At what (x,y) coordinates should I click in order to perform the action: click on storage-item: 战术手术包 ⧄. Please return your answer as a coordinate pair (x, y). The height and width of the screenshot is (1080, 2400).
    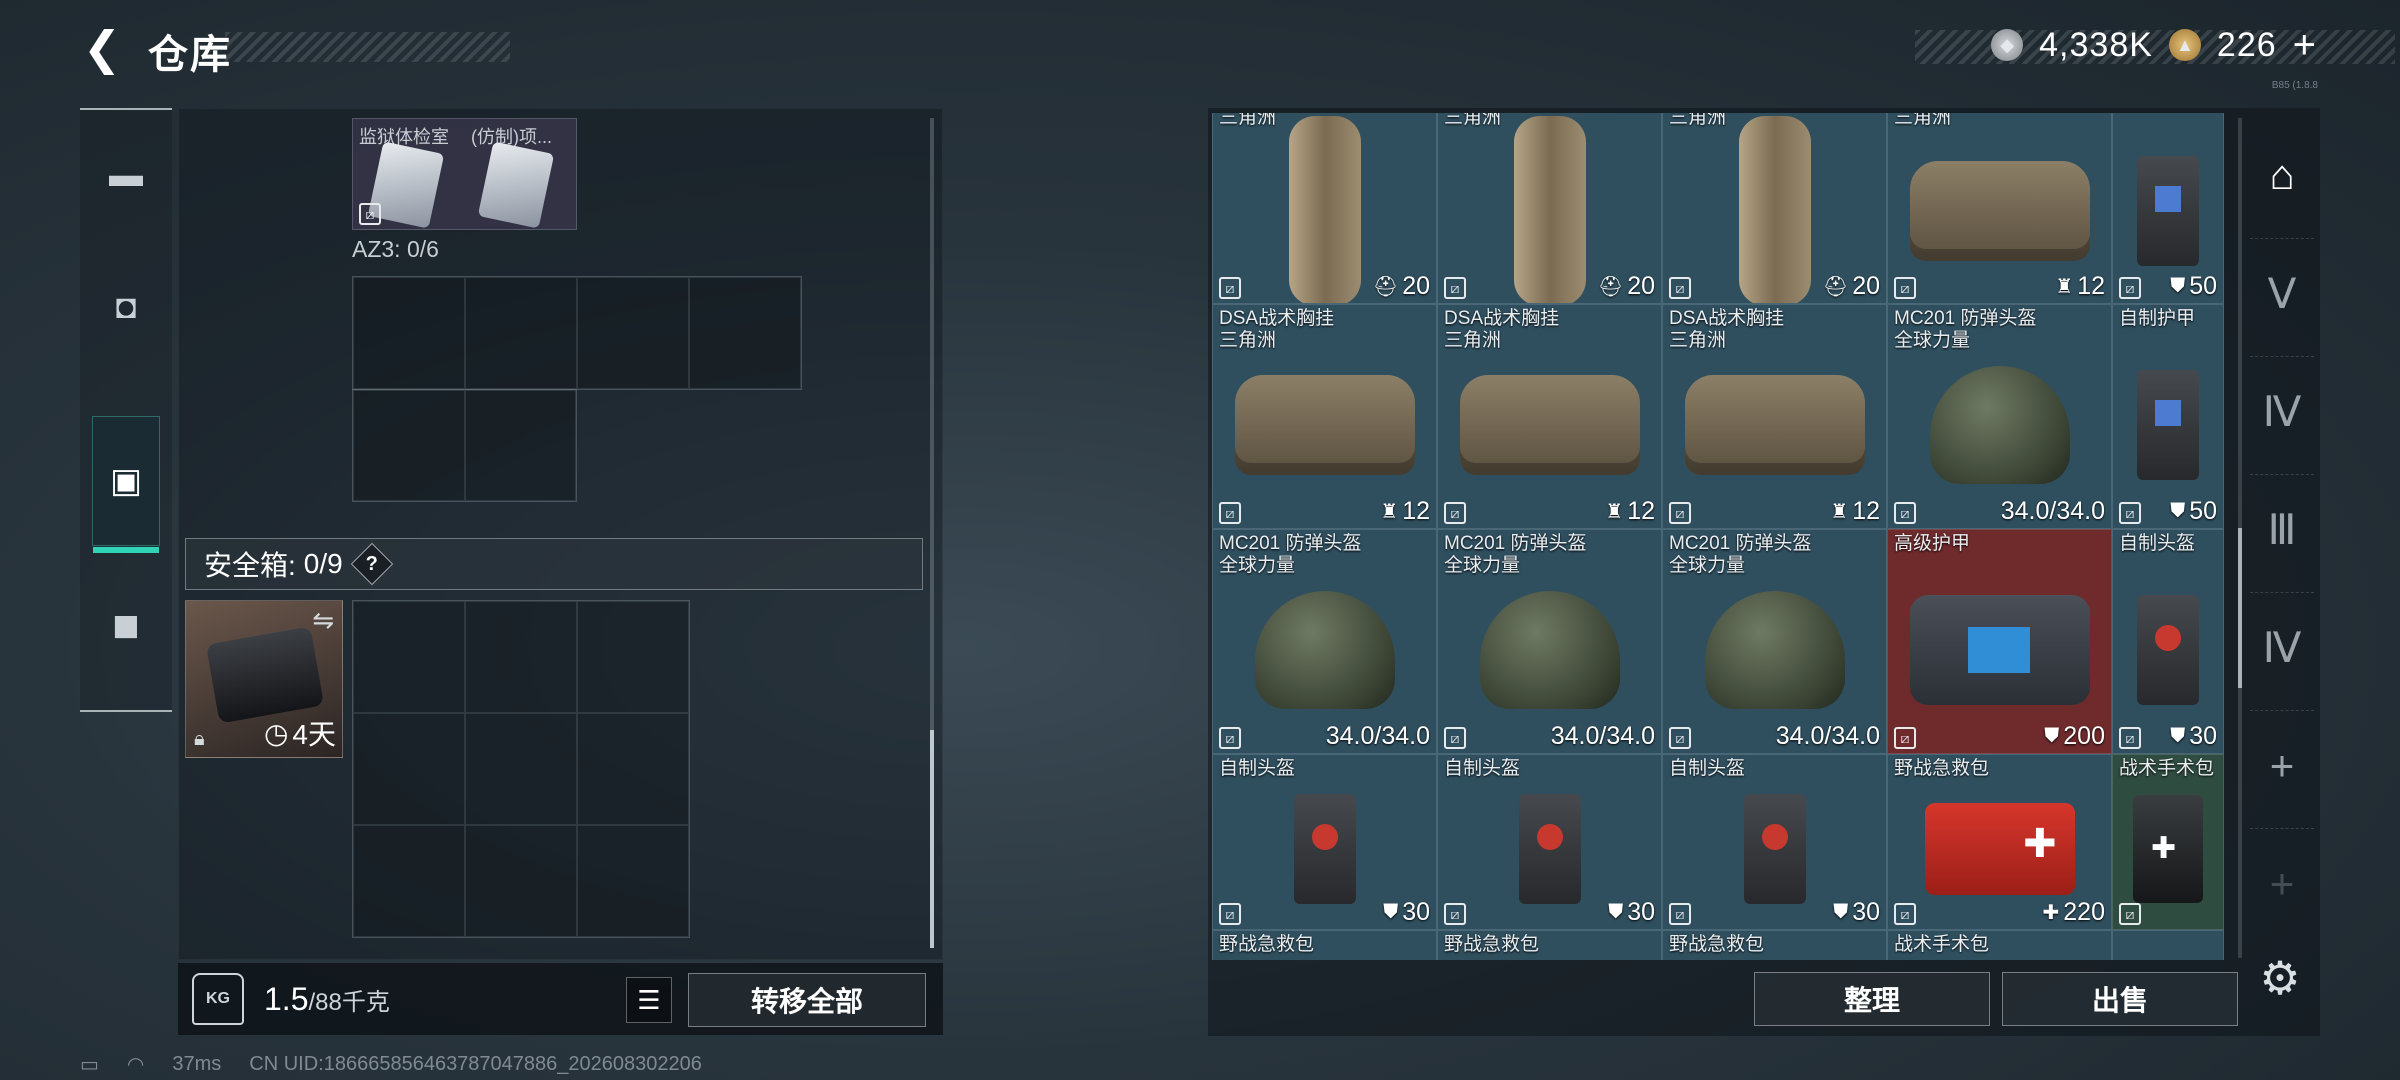
    Looking at the image, I should click on (2168, 842).